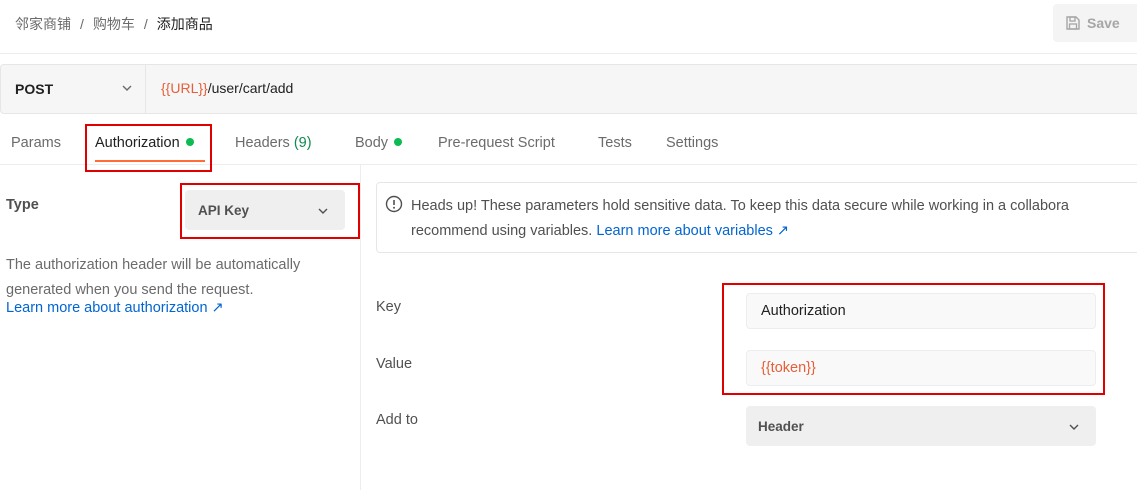 This screenshot has height=490, width=1137. I want to click on tab-body: Body, so click(379, 143).